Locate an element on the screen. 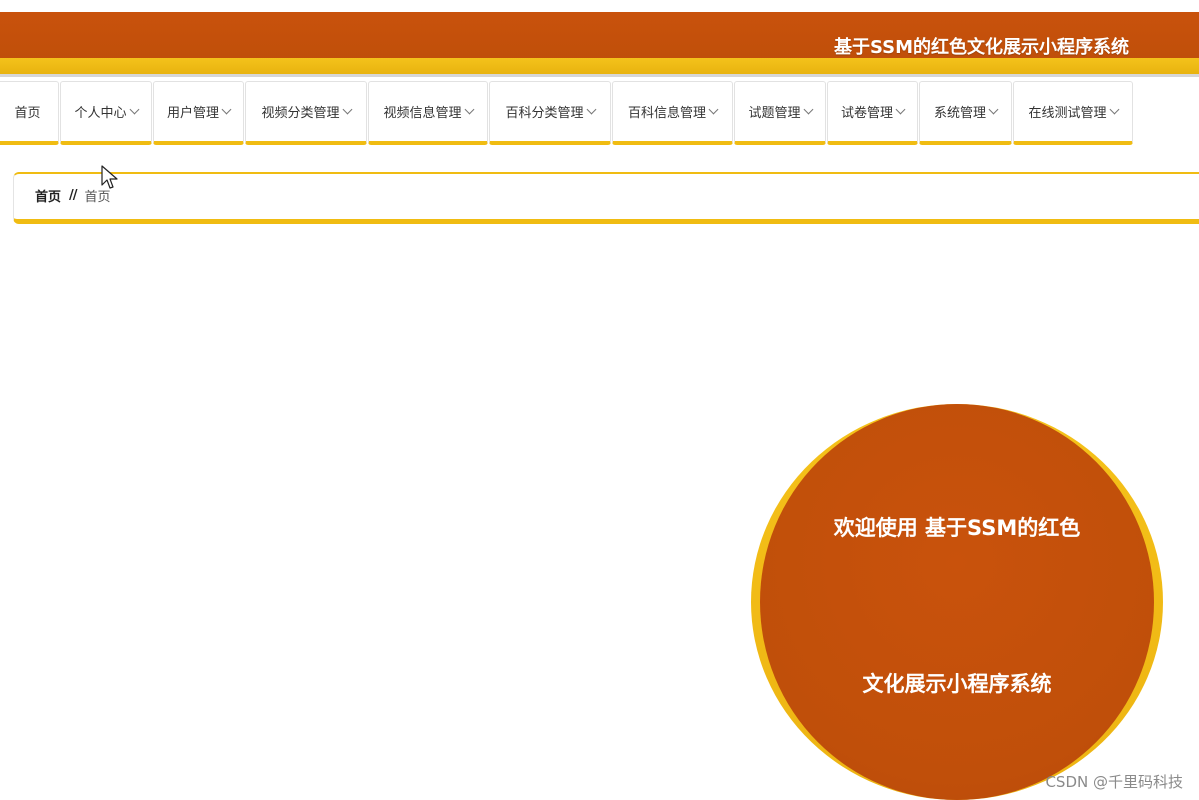 This screenshot has height=800, width=1199. nav-item-video-info-management: 视频信息管理 is located at coordinates (428, 113).